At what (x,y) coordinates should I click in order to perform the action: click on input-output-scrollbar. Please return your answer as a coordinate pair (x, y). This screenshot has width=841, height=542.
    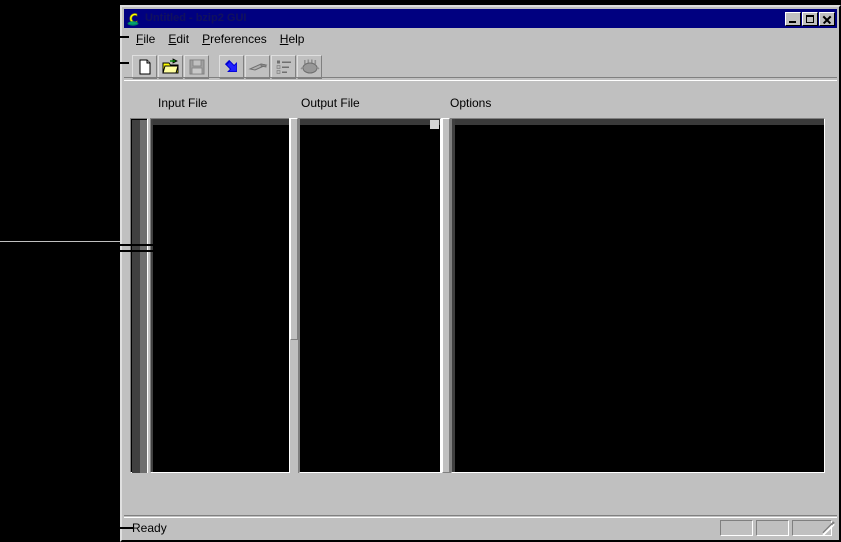
    Looking at the image, I should click on (294, 295).